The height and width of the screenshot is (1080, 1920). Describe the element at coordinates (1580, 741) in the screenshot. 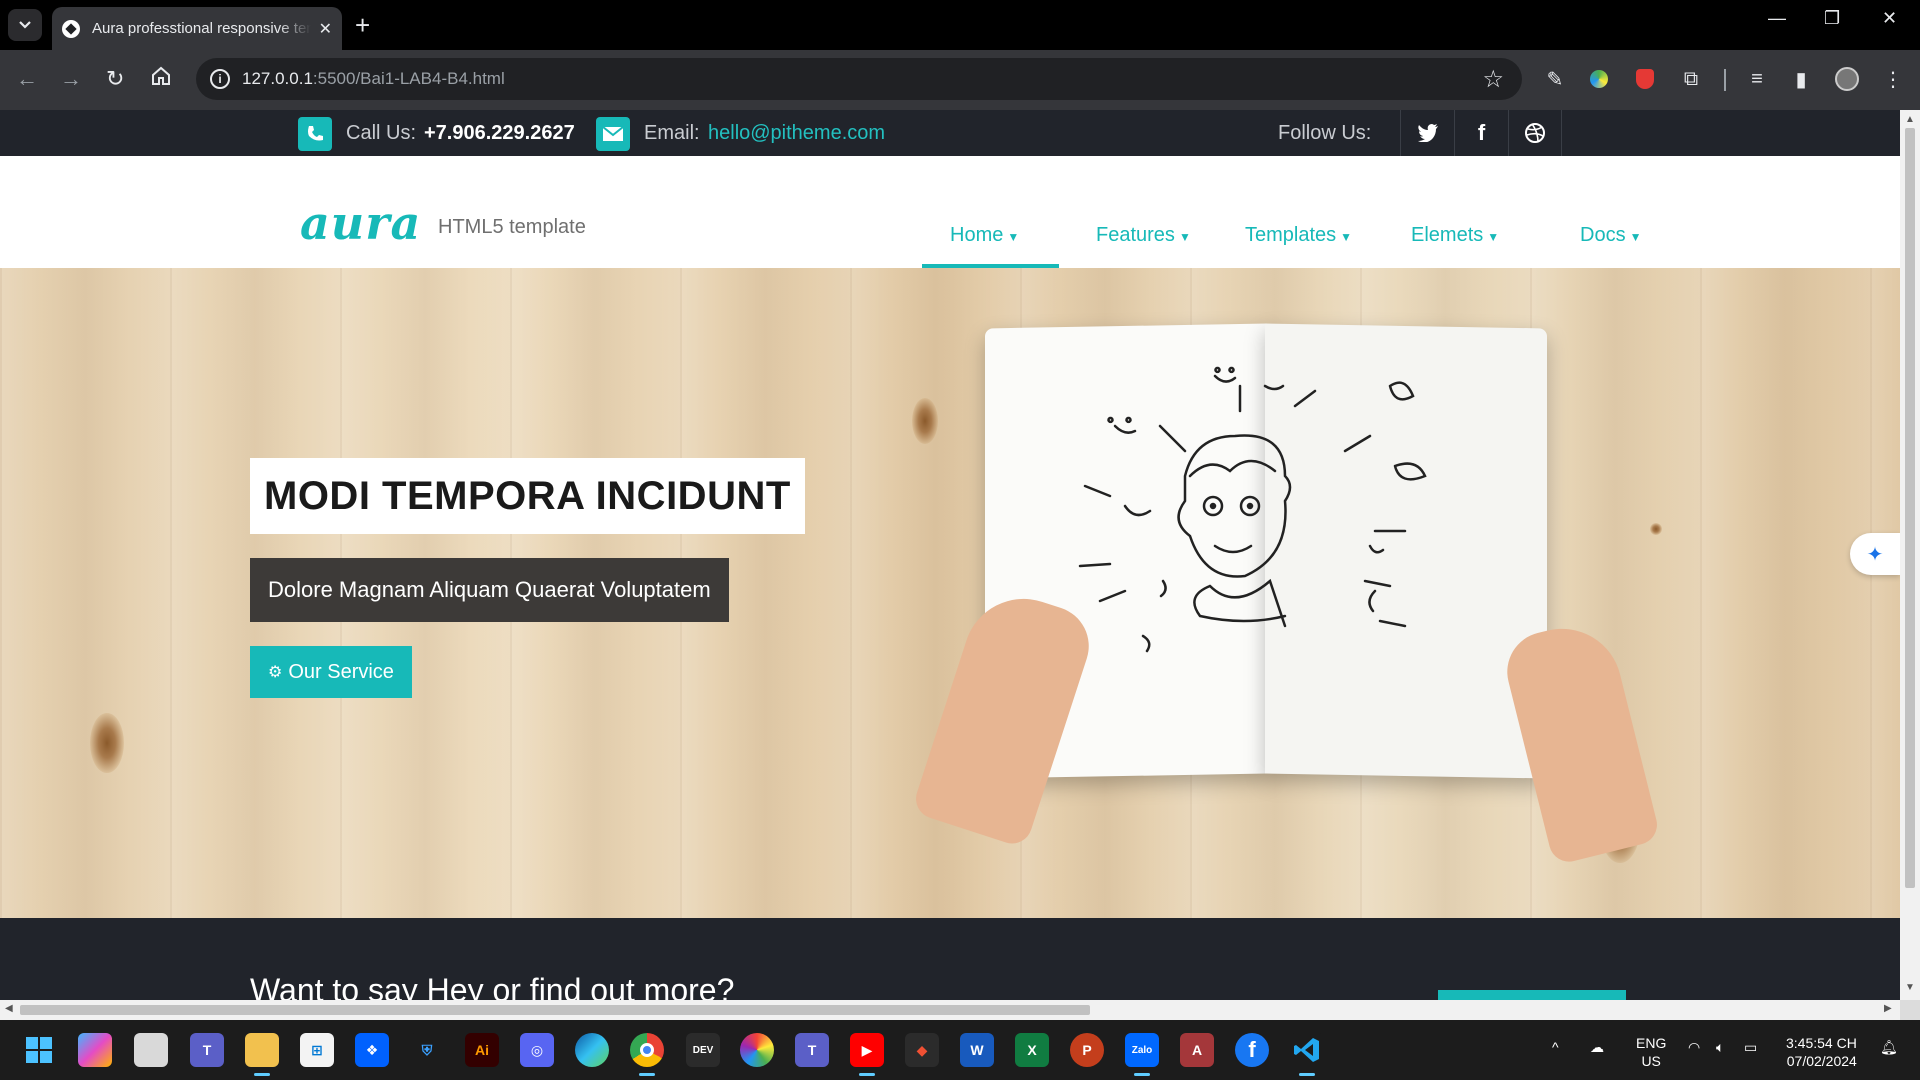

I see `right-hand` at that location.